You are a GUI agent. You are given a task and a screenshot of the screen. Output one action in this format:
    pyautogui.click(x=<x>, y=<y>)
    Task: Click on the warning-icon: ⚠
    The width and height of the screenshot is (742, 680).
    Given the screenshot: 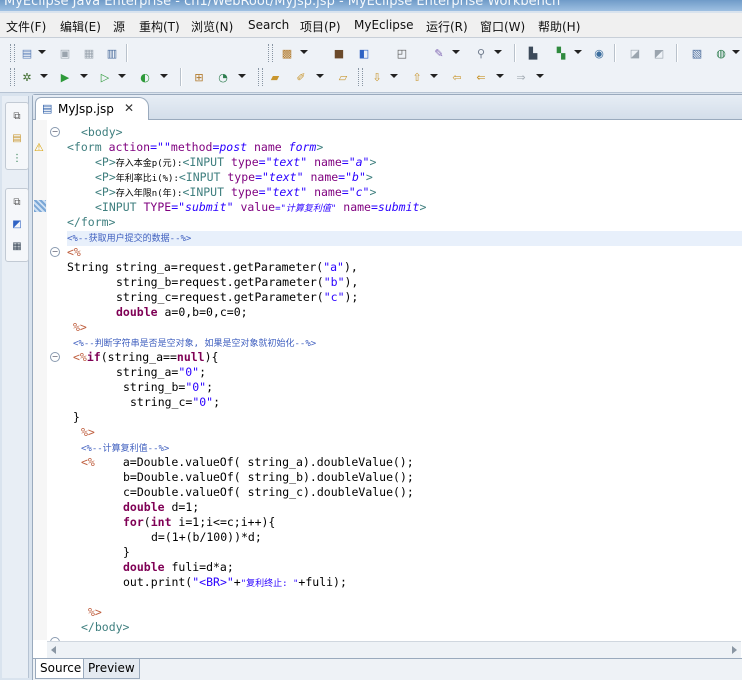 What is the action you would take?
    pyautogui.click(x=39, y=147)
    